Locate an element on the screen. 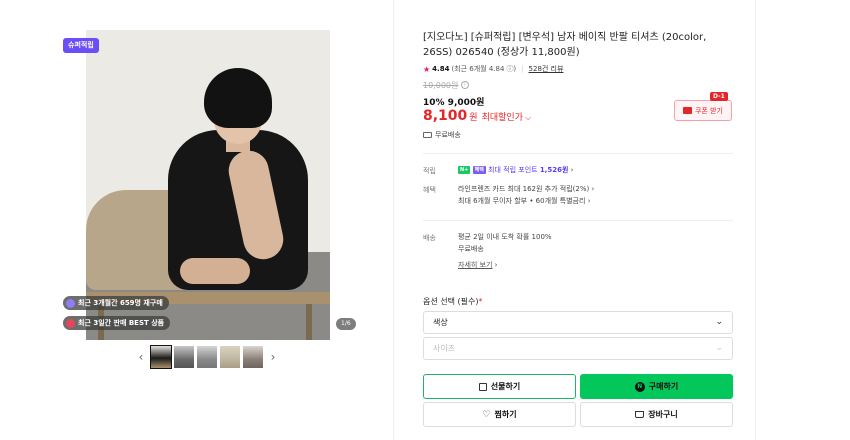  original-price: 10,000원 is located at coordinates (441, 85).